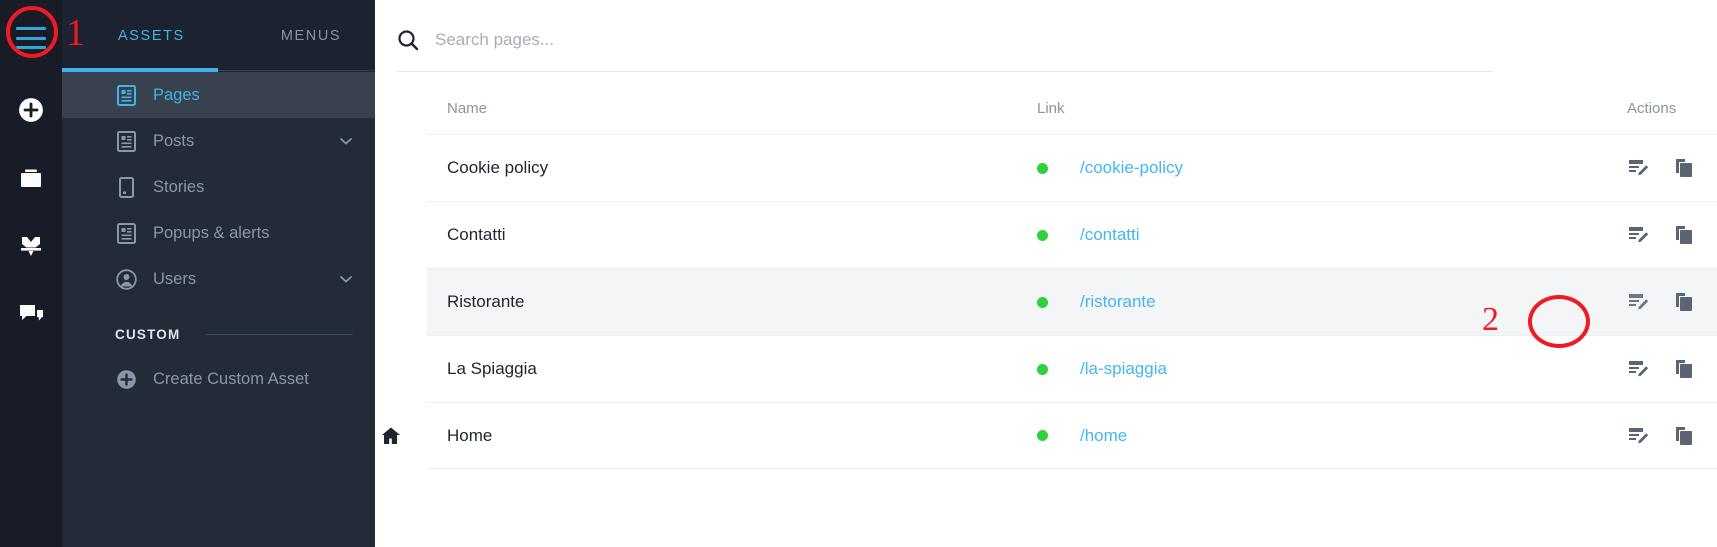 The width and height of the screenshot is (1717, 547). I want to click on page-link: /ristorante, so click(1118, 302).